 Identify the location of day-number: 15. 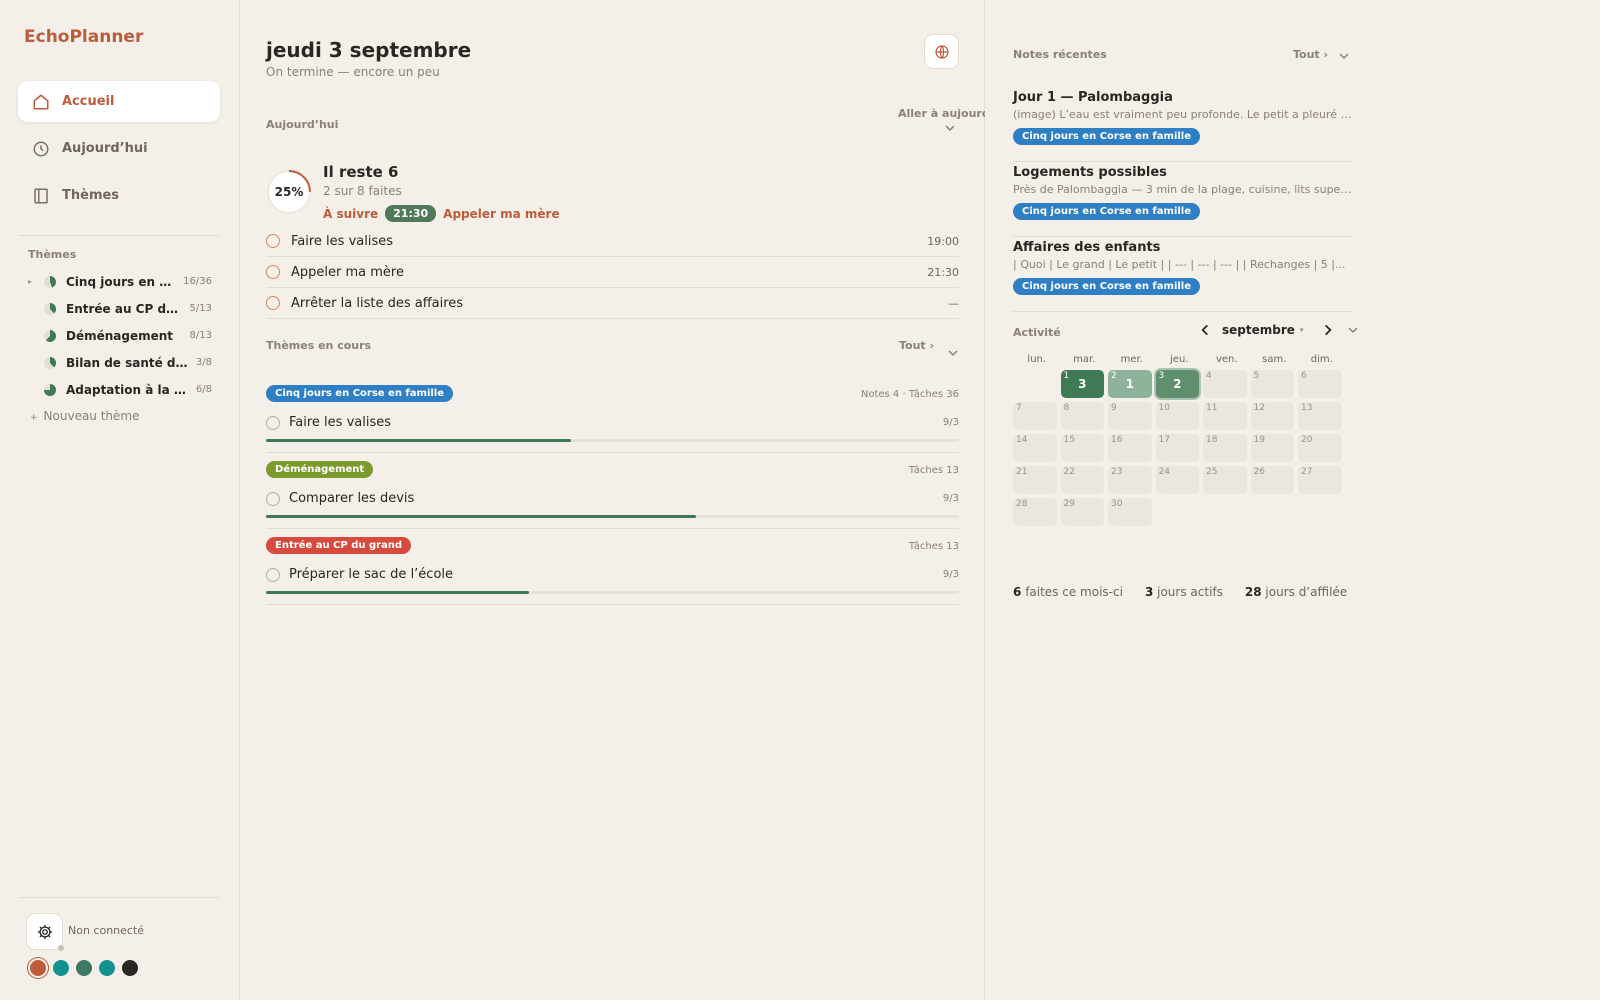
(1069, 440).